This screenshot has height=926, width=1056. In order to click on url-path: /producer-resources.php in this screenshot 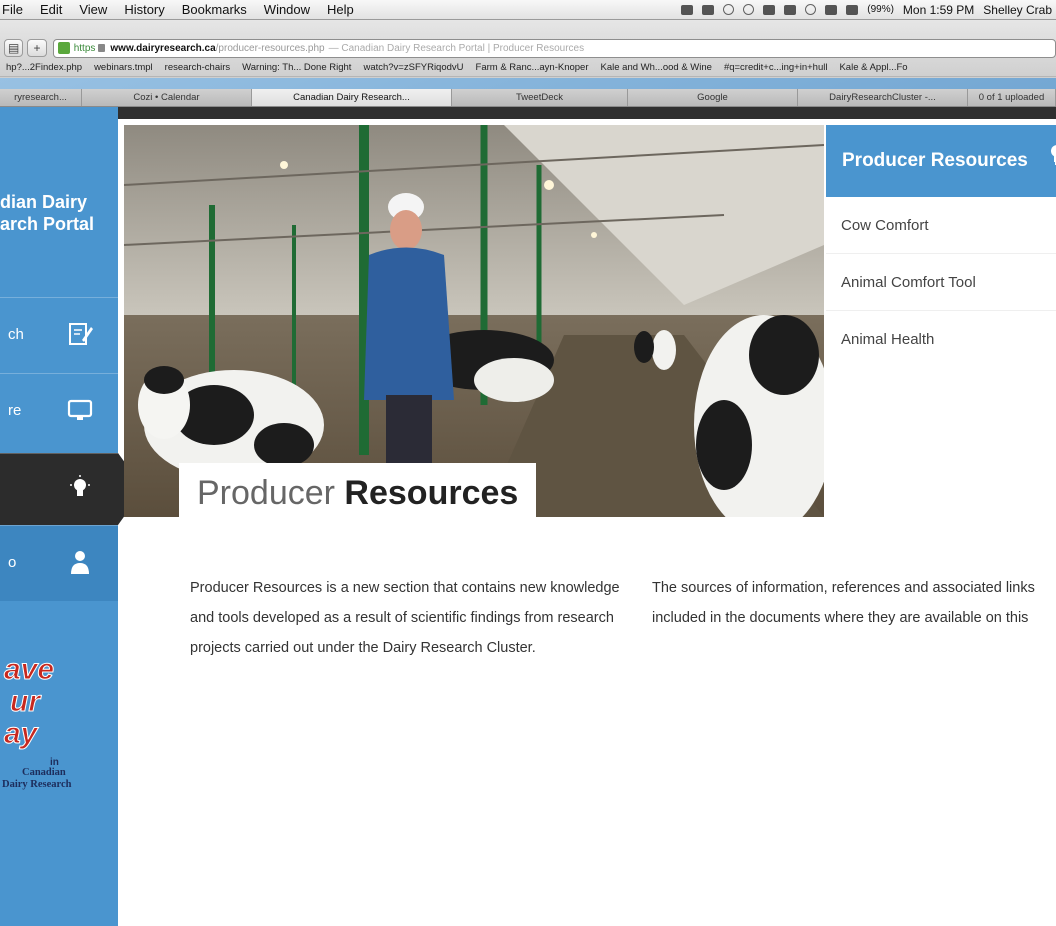, I will do `click(270, 48)`.